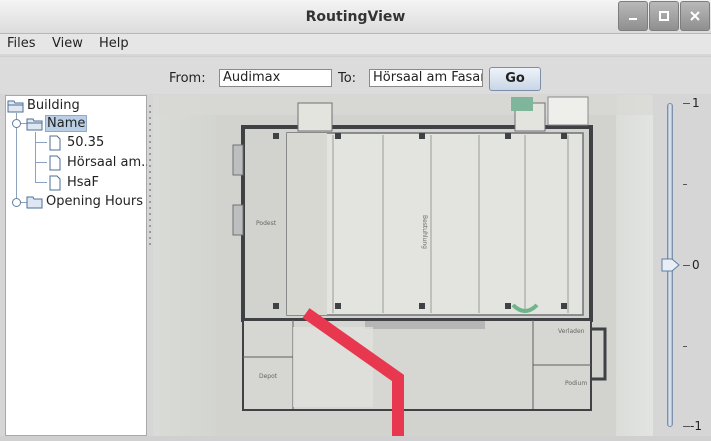 The image size is (711, 441). What do you see at coordinates (355, 44) in the screenshot?
I see `menu-bar: Files View Help` at bounding box center [355, 44].